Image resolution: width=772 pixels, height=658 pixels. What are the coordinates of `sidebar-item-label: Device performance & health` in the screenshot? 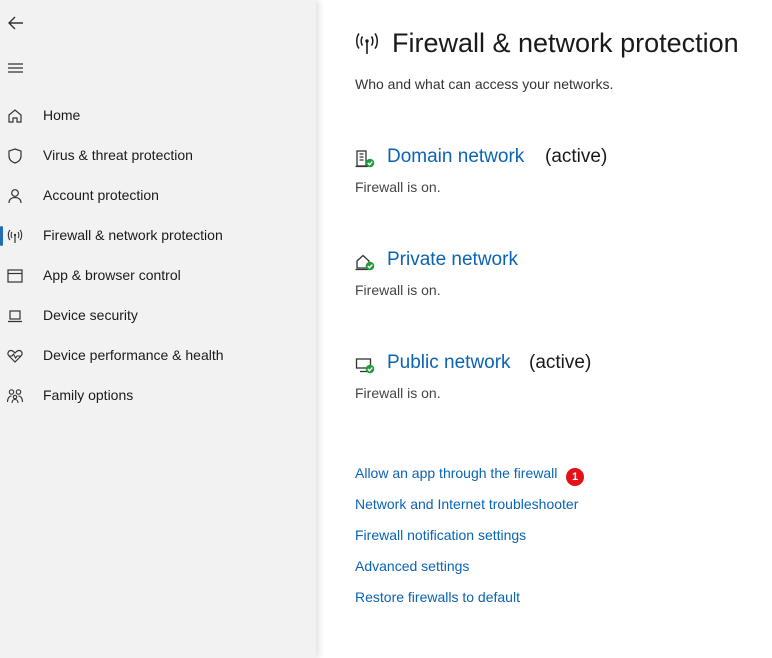 It's located at (133, 355).